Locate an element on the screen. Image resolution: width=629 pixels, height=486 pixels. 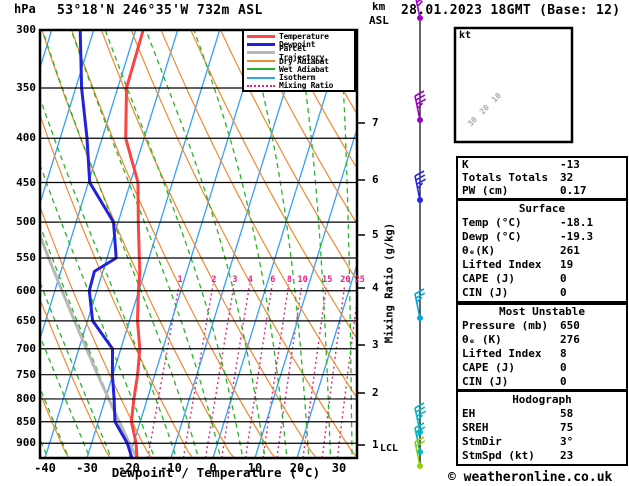
km-tick-label: 5 is located at coordinates (375, 234).